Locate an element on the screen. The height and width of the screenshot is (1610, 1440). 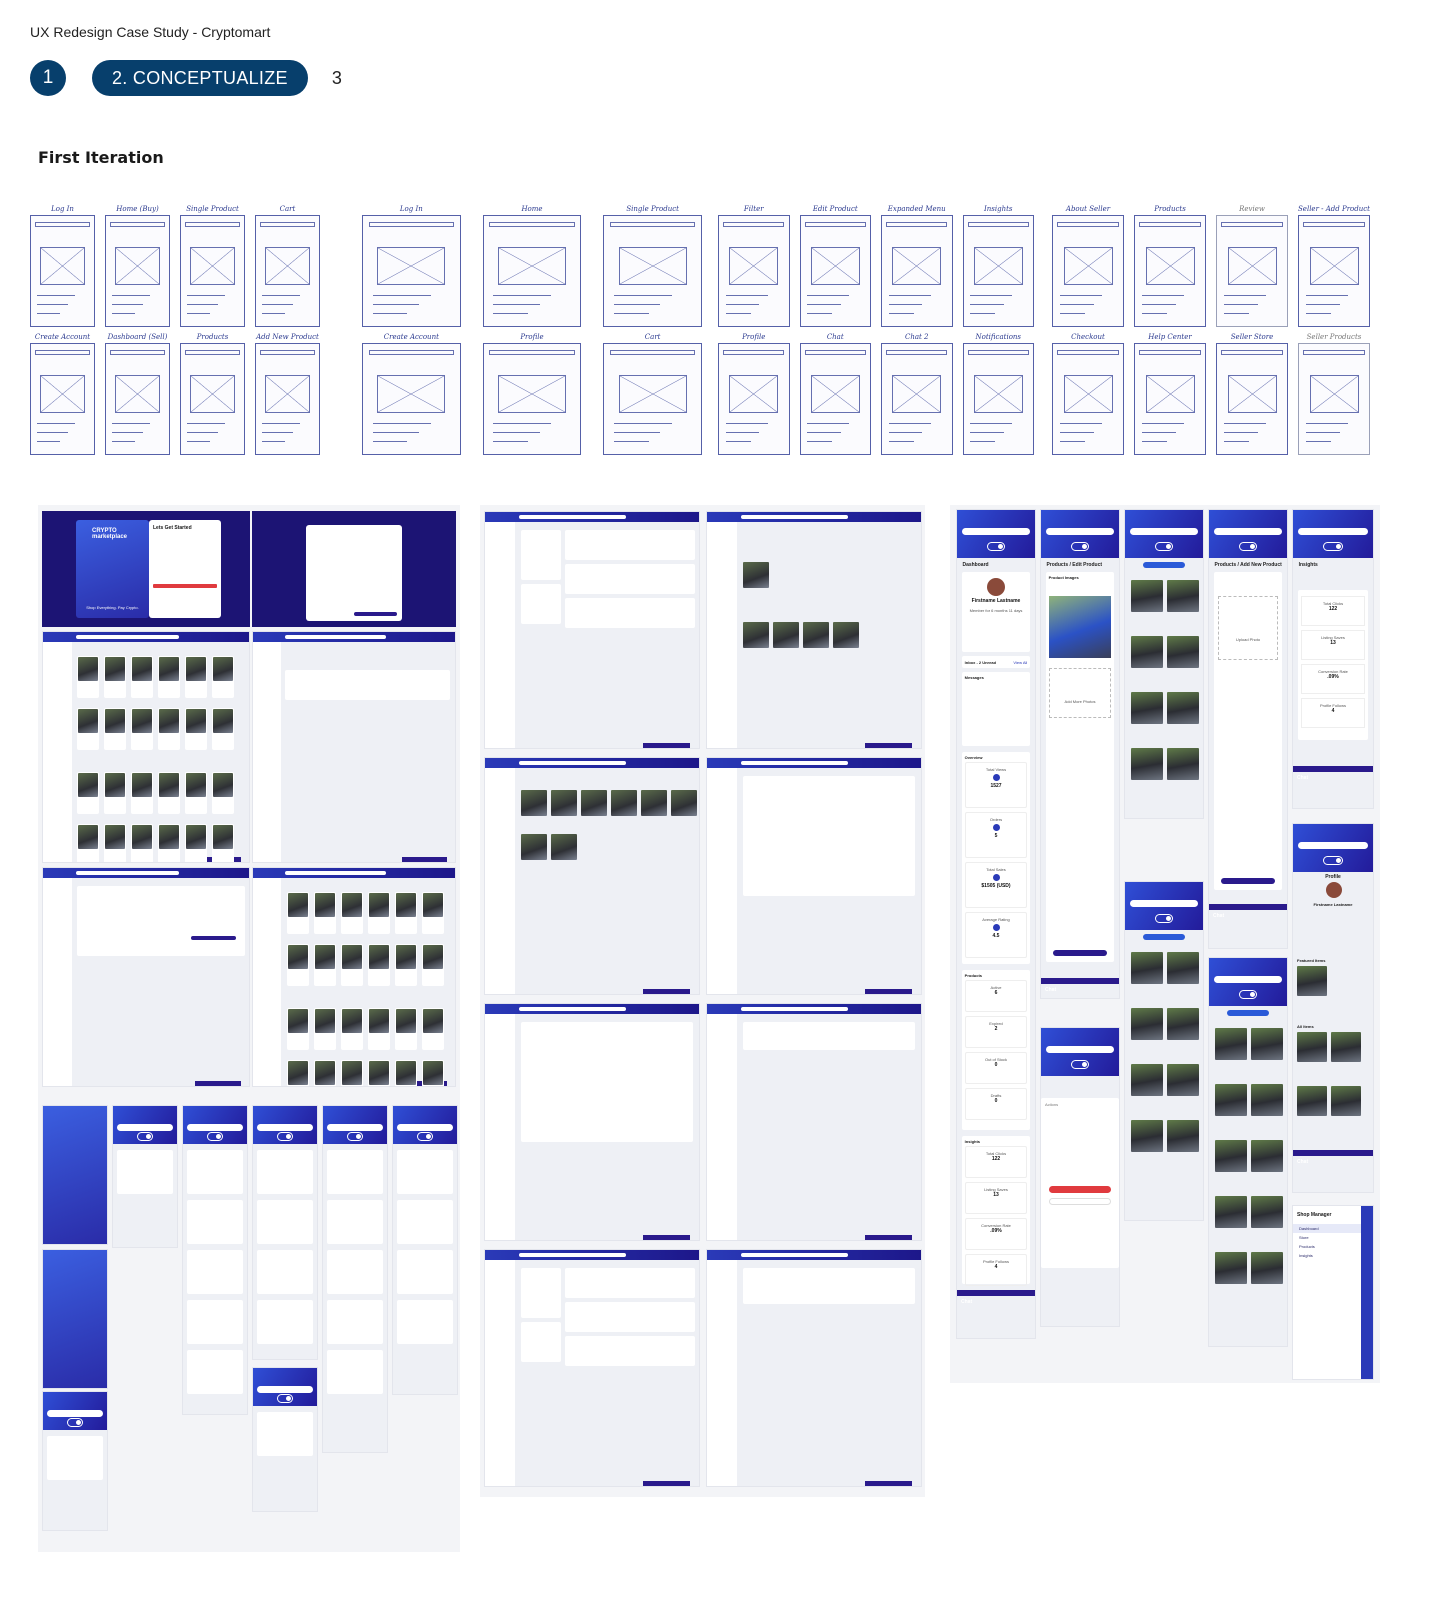
step-3-button: 3 is located at coordinates (337, 78).